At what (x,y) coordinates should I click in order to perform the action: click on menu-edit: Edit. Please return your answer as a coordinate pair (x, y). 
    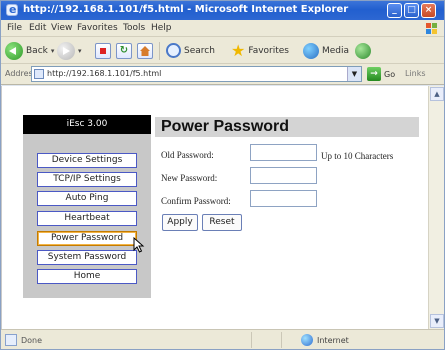
    Looking at the image, I should click on (37, 28).